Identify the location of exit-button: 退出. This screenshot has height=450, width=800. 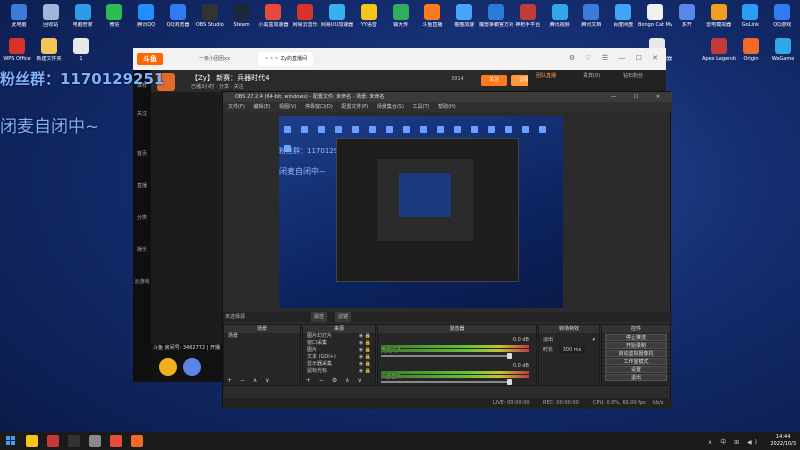
(636, 377).